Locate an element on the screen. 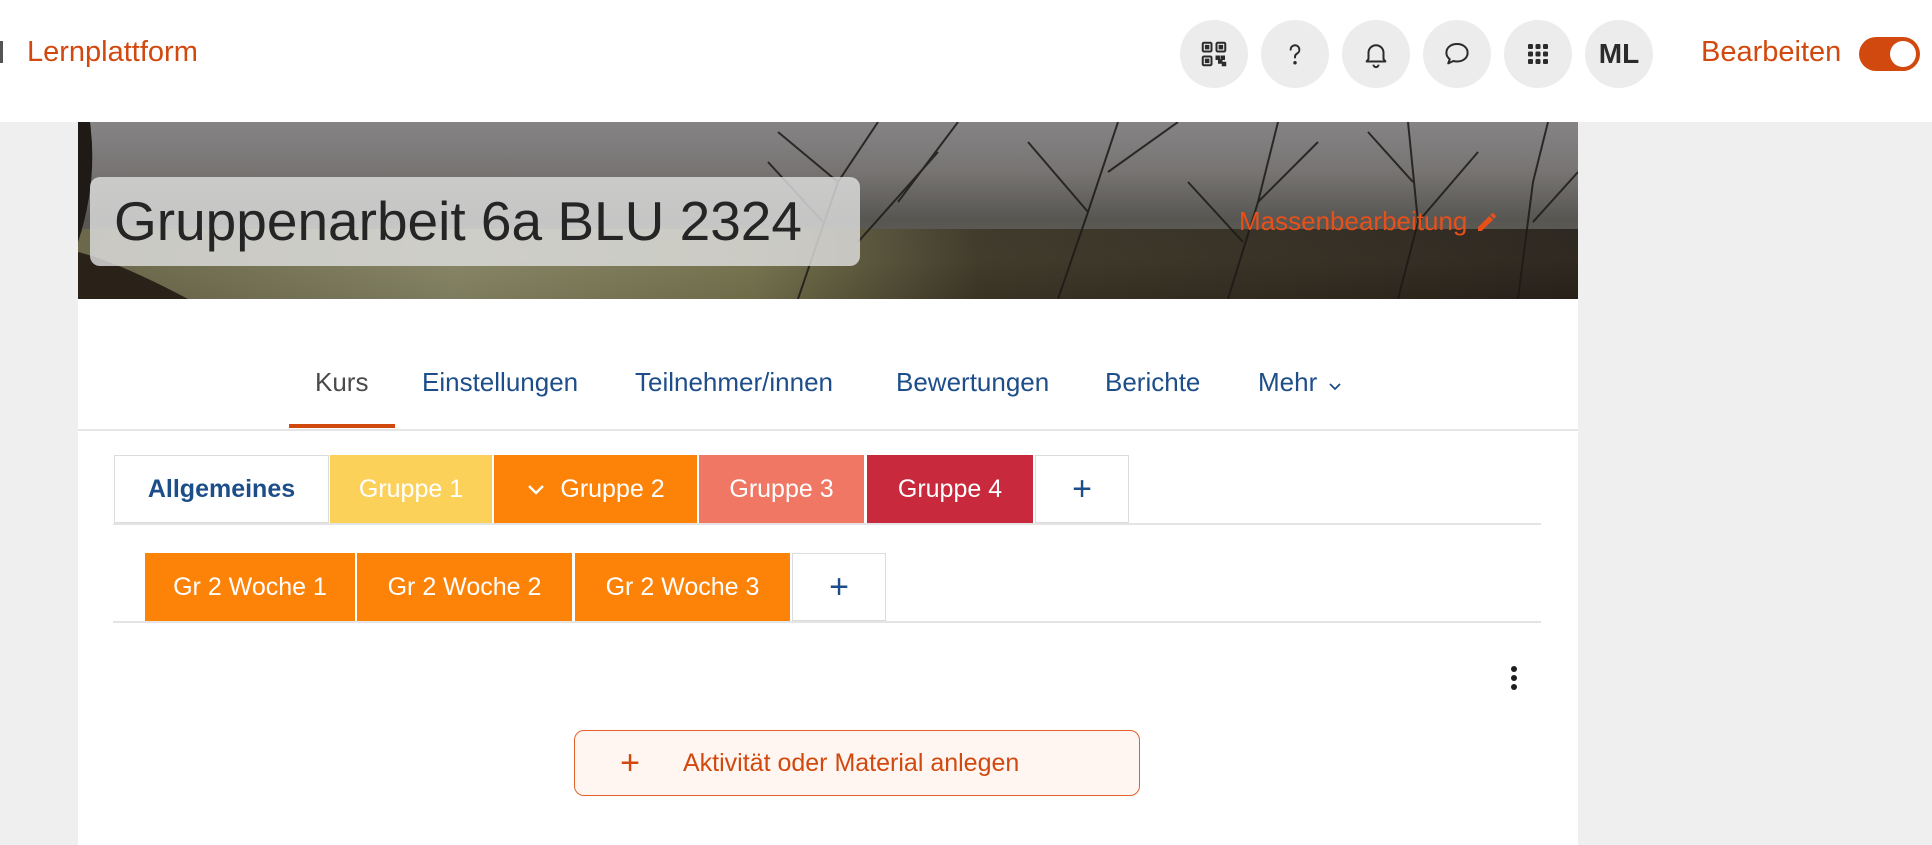  add-subsection-tab-button: + is located at coordinates (839, 587).